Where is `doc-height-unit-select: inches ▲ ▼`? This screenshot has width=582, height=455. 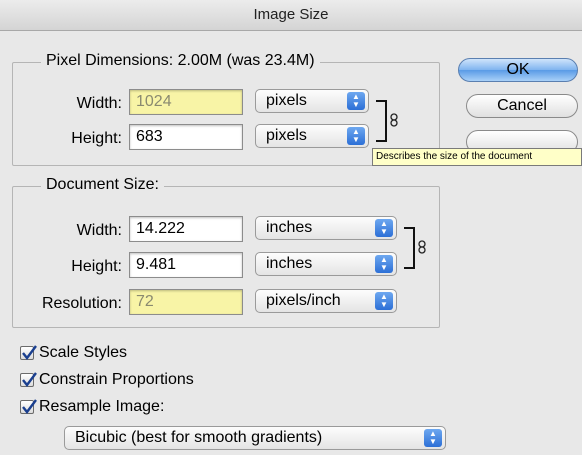 doc-height-unit-select: inches ▲ ▼ is located at coordinates (326, 264).